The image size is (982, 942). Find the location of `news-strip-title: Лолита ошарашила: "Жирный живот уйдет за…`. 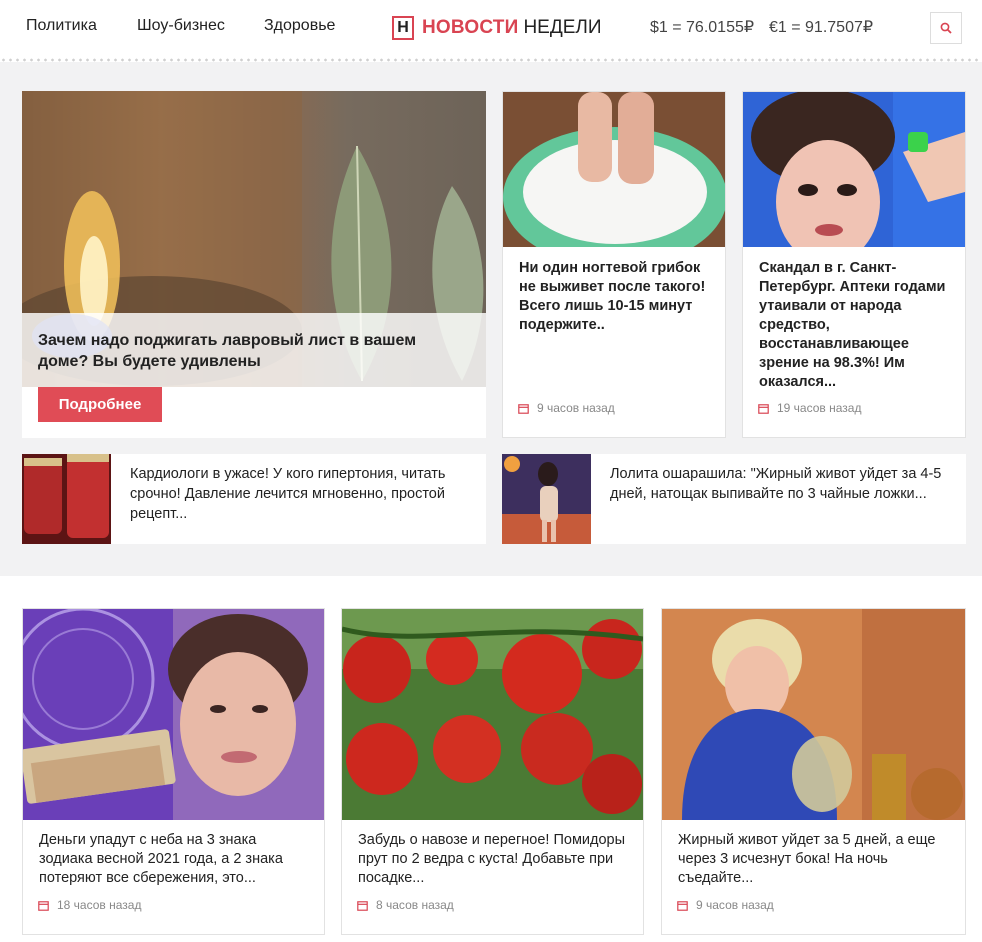

news-strip-title: Лолита ошарашила: "Жирный живот уйдет за… is located at coordinates (785, 484).